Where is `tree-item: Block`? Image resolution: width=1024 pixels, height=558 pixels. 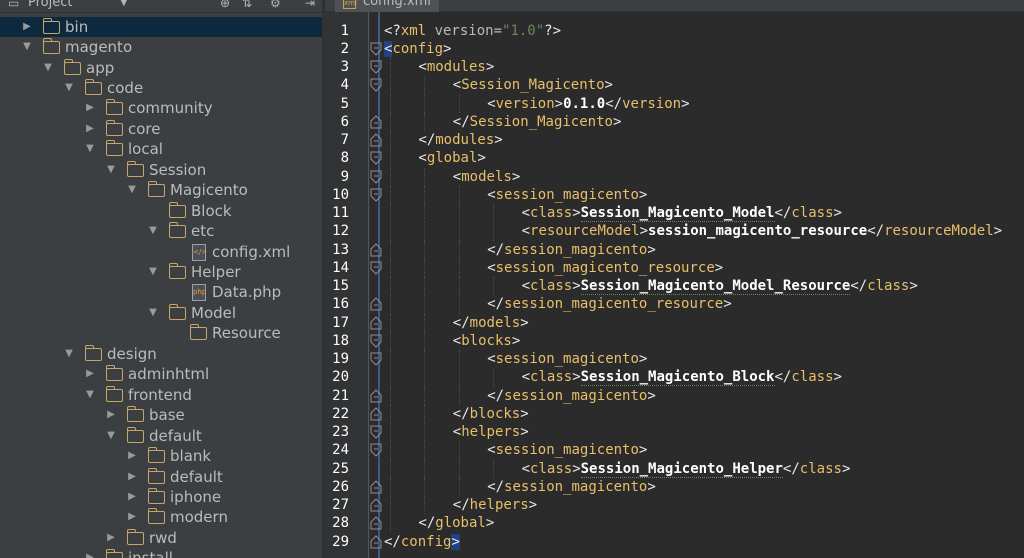
tree-item: Block is located at coordinates (161, 211).